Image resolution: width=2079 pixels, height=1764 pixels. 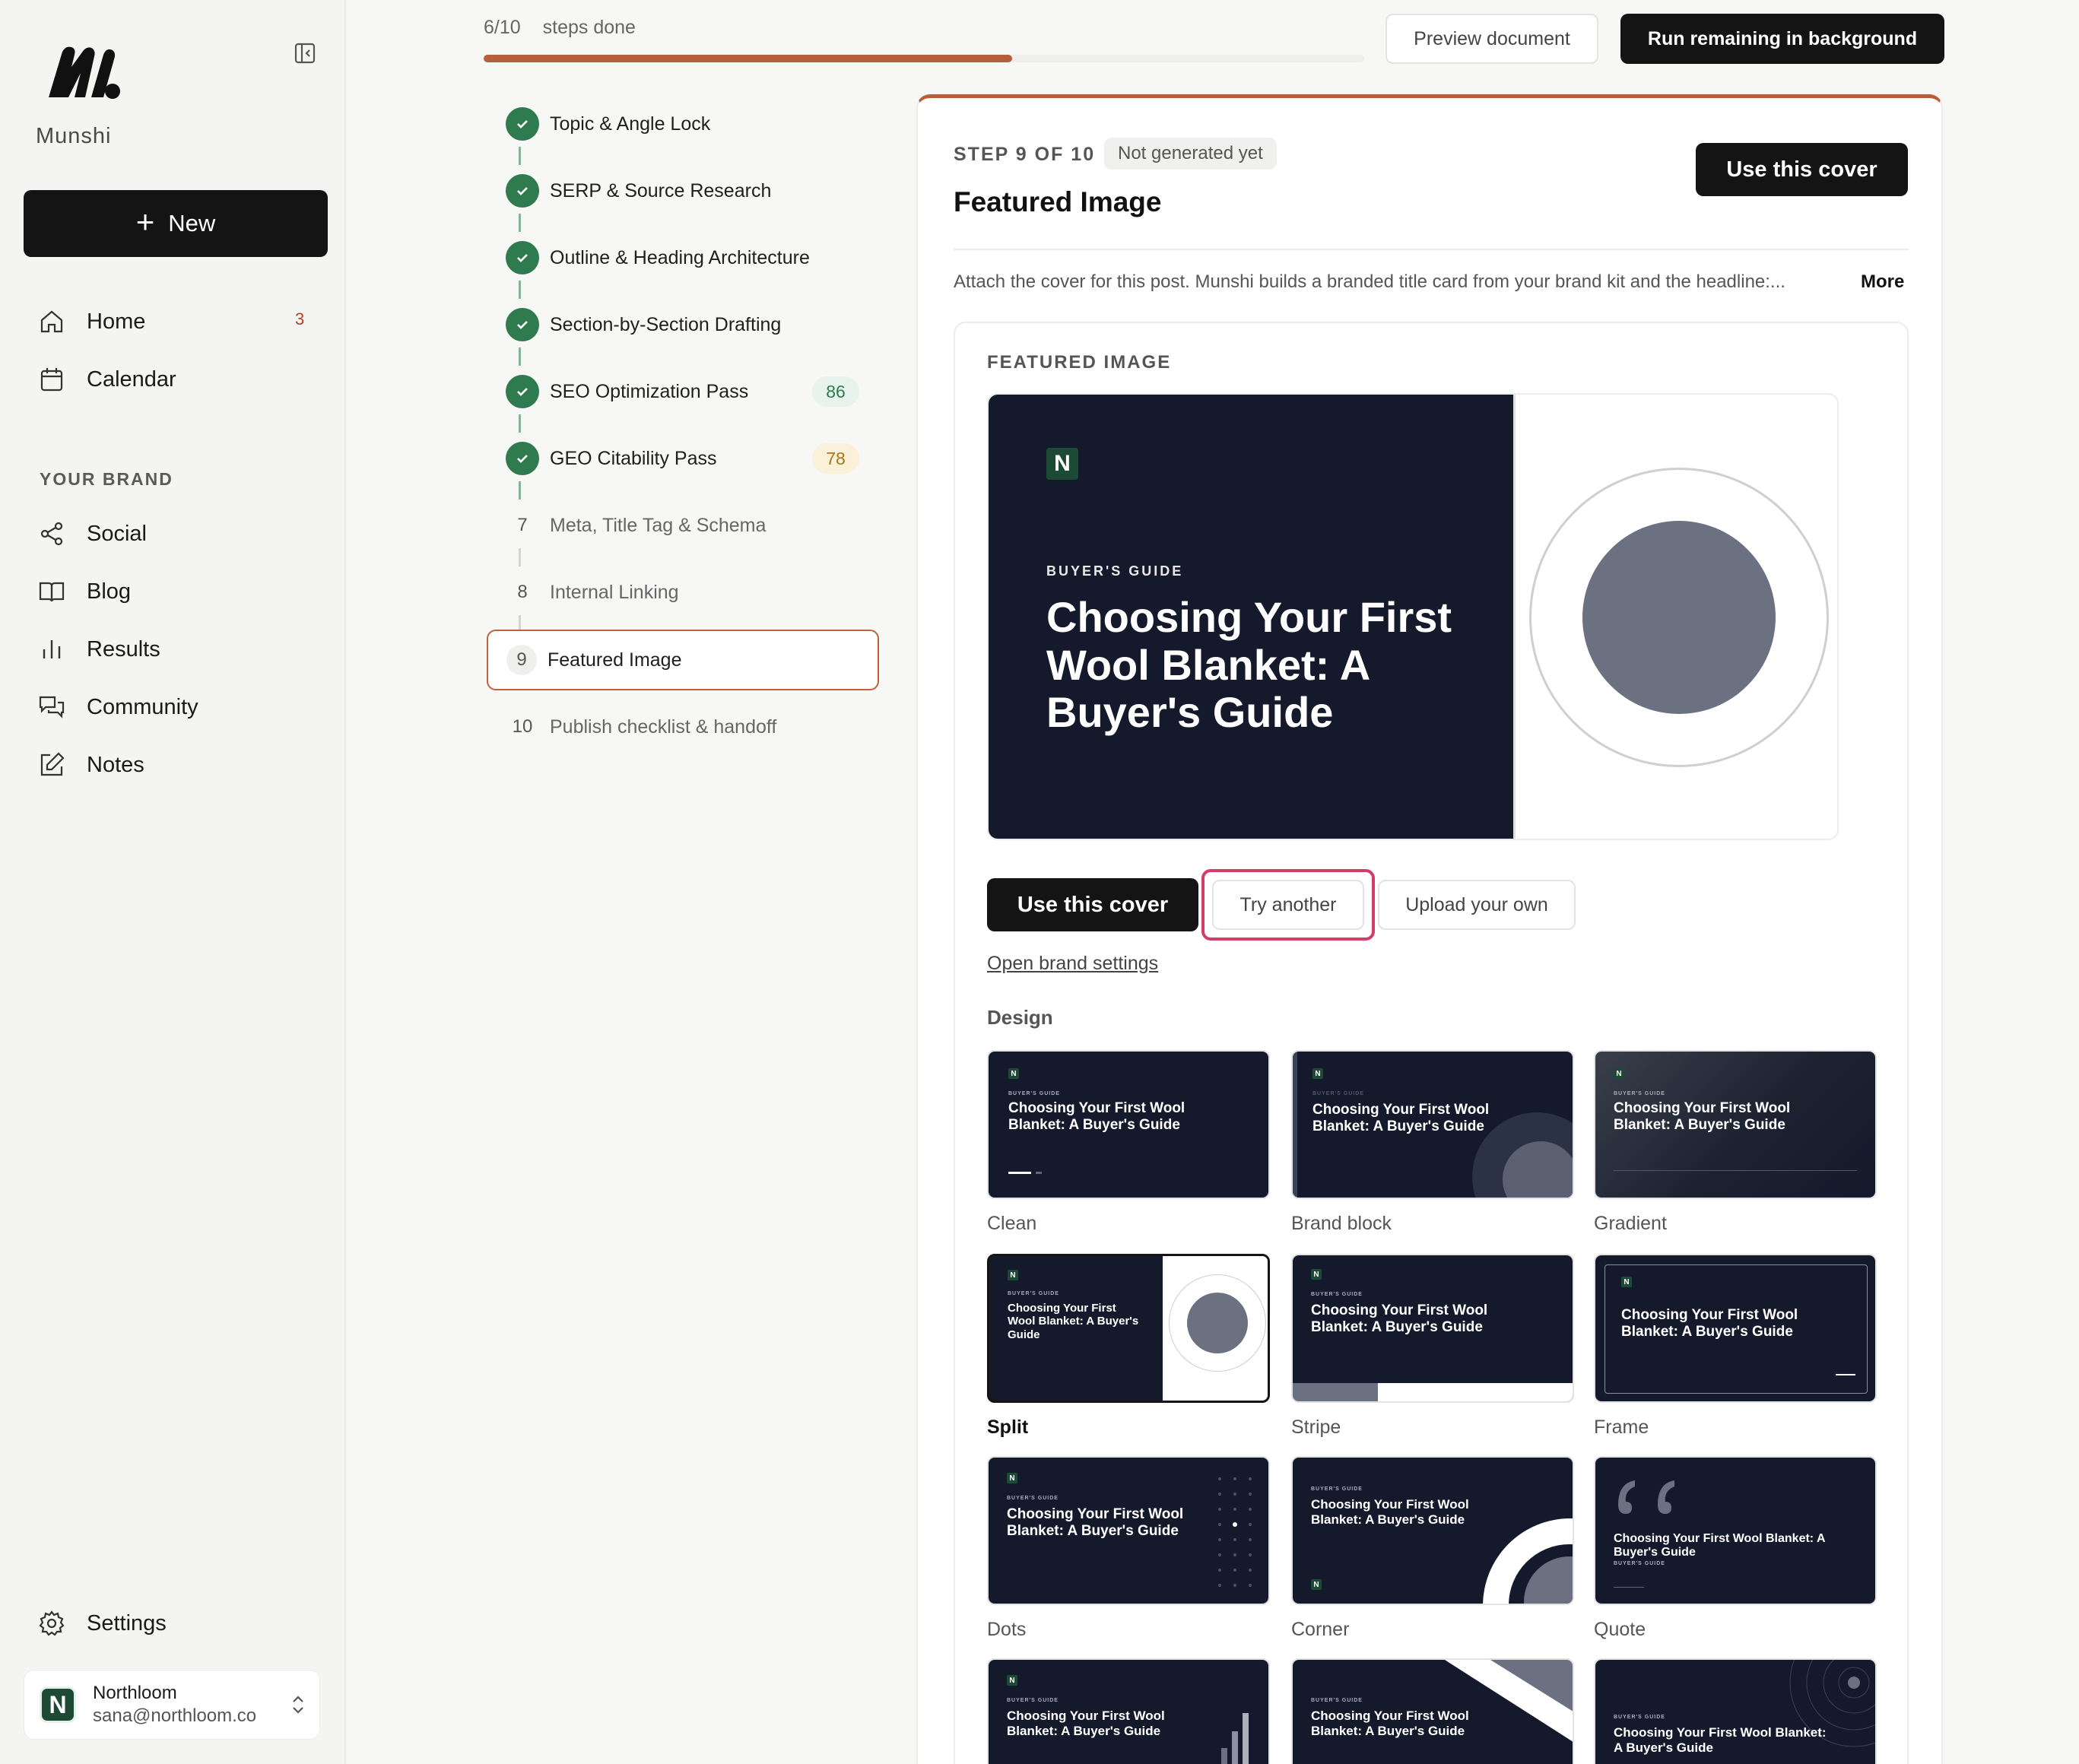 I want to click on step-label: GEO Citability Pass, so click(x=633, y=458).